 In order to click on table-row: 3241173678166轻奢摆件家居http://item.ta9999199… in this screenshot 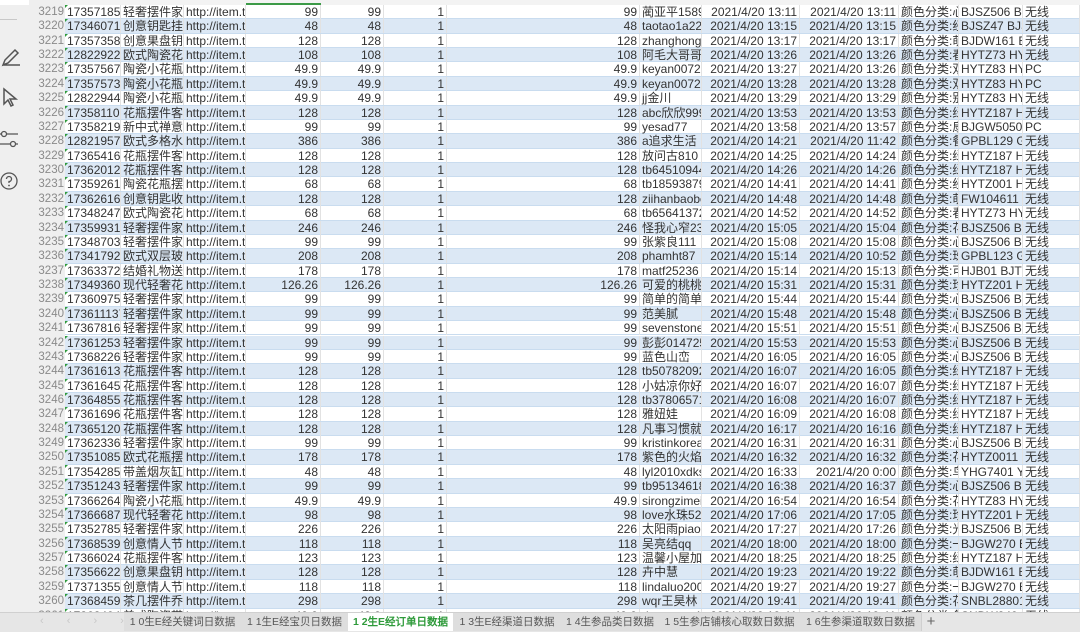, I will do `click(554, 328)`.